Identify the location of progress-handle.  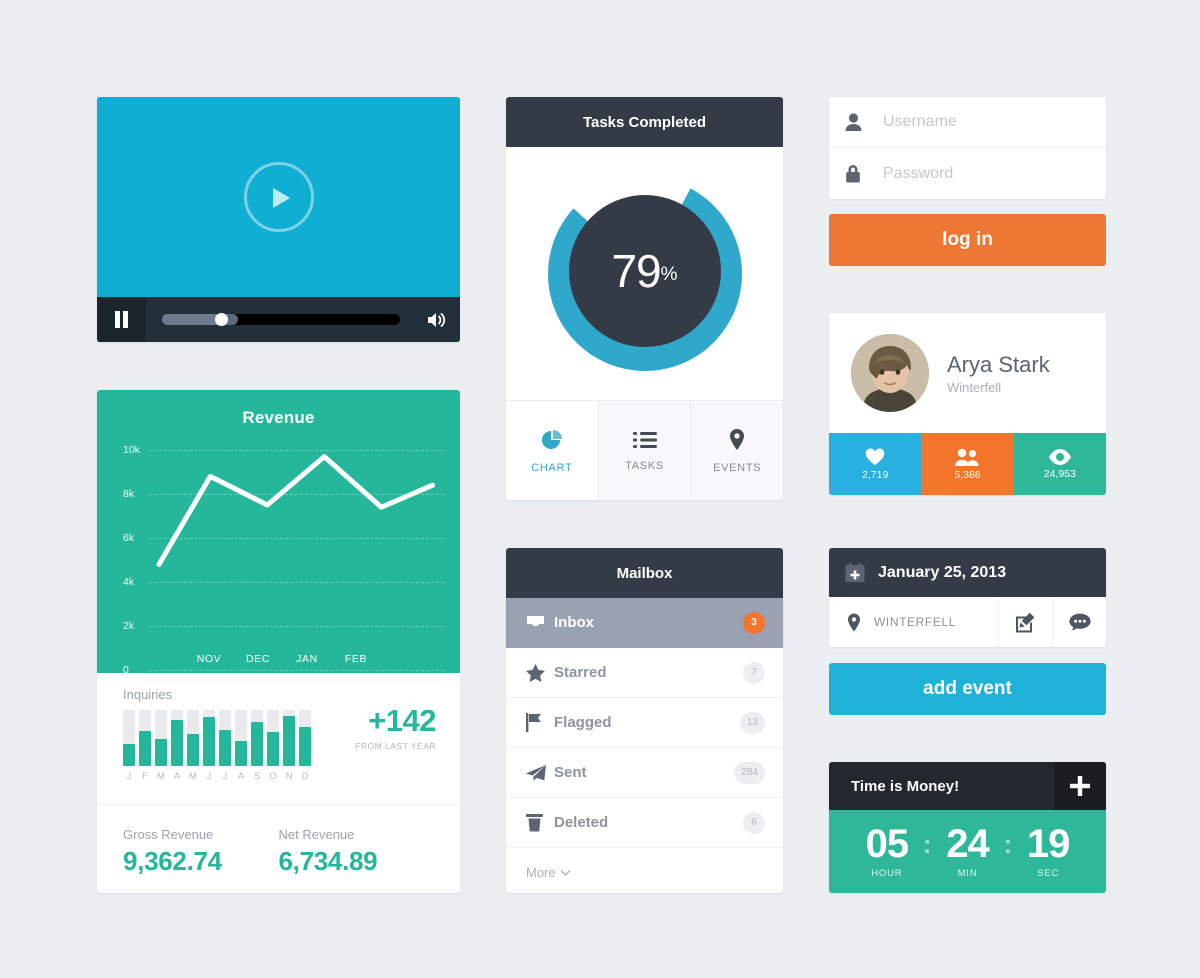
(221, 319).